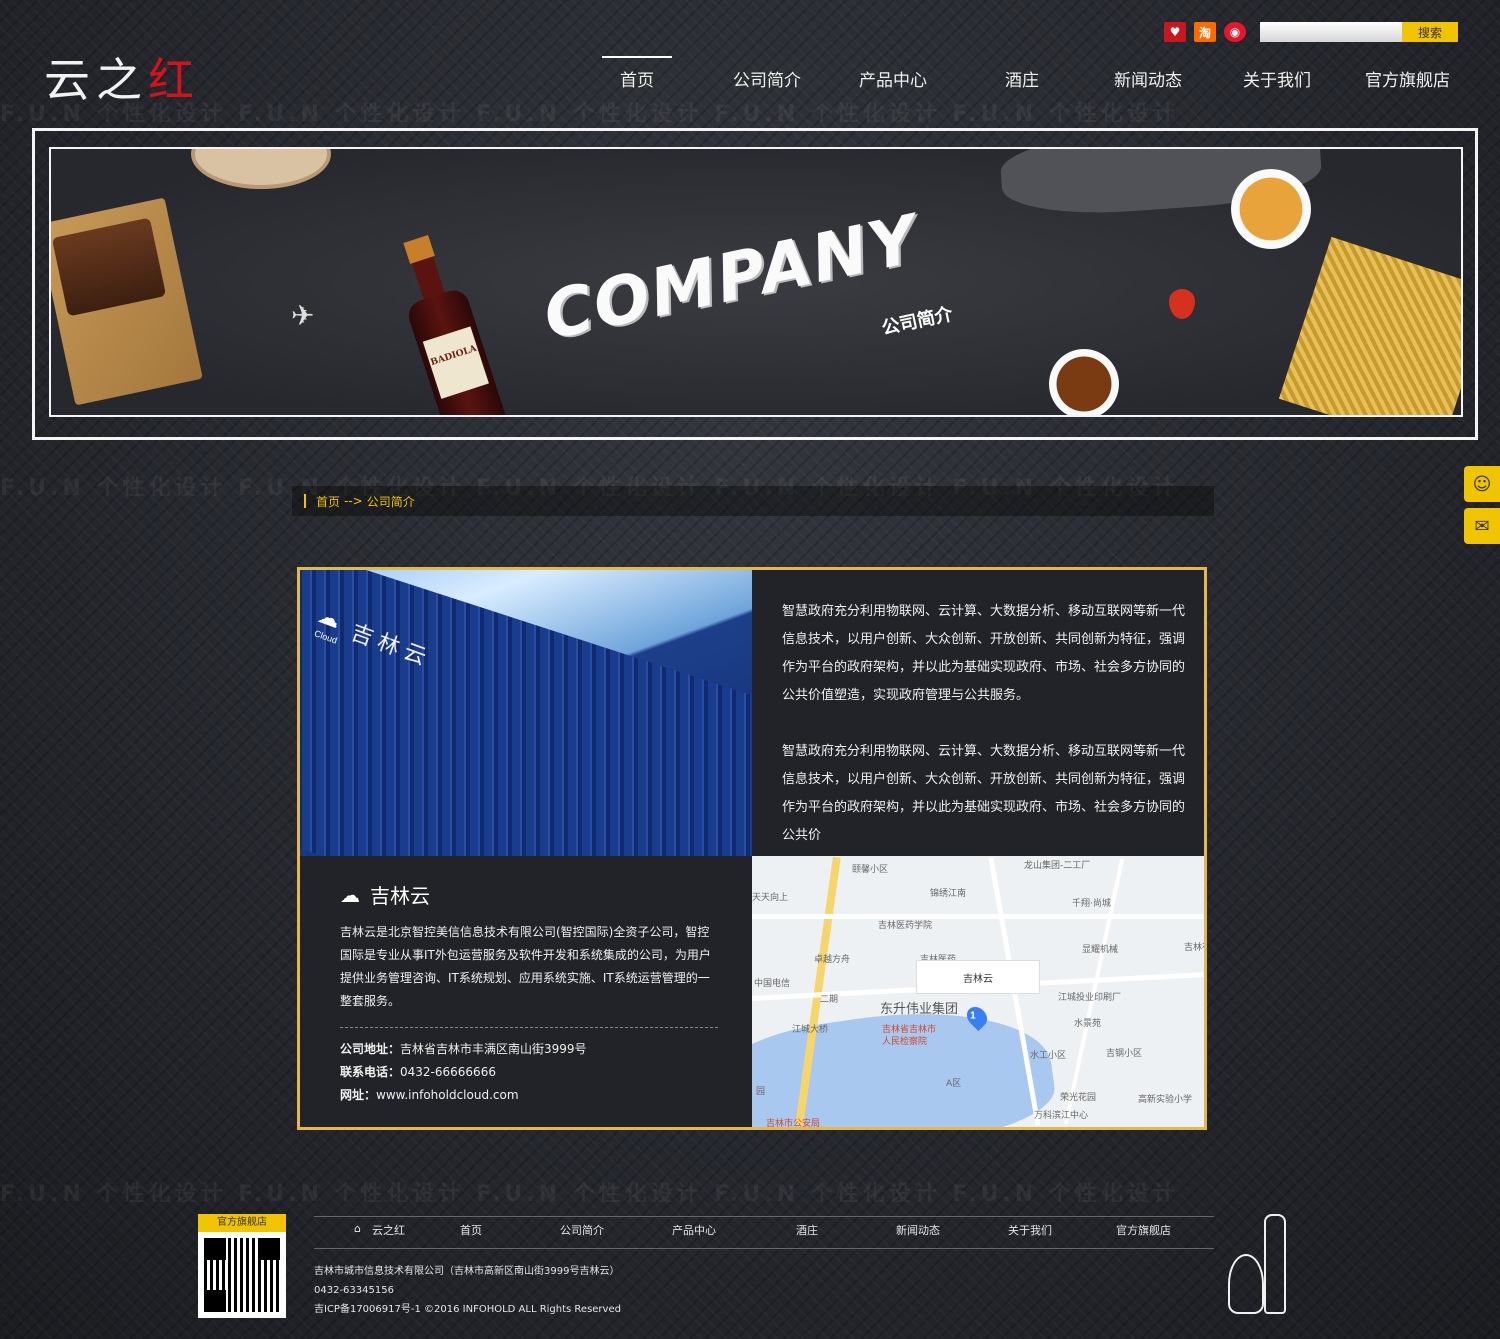 The height and width of the screenshot is (1339, 1500). I want to click on footer-nav-aboutus: 关于我们, so click(1030, 1230).